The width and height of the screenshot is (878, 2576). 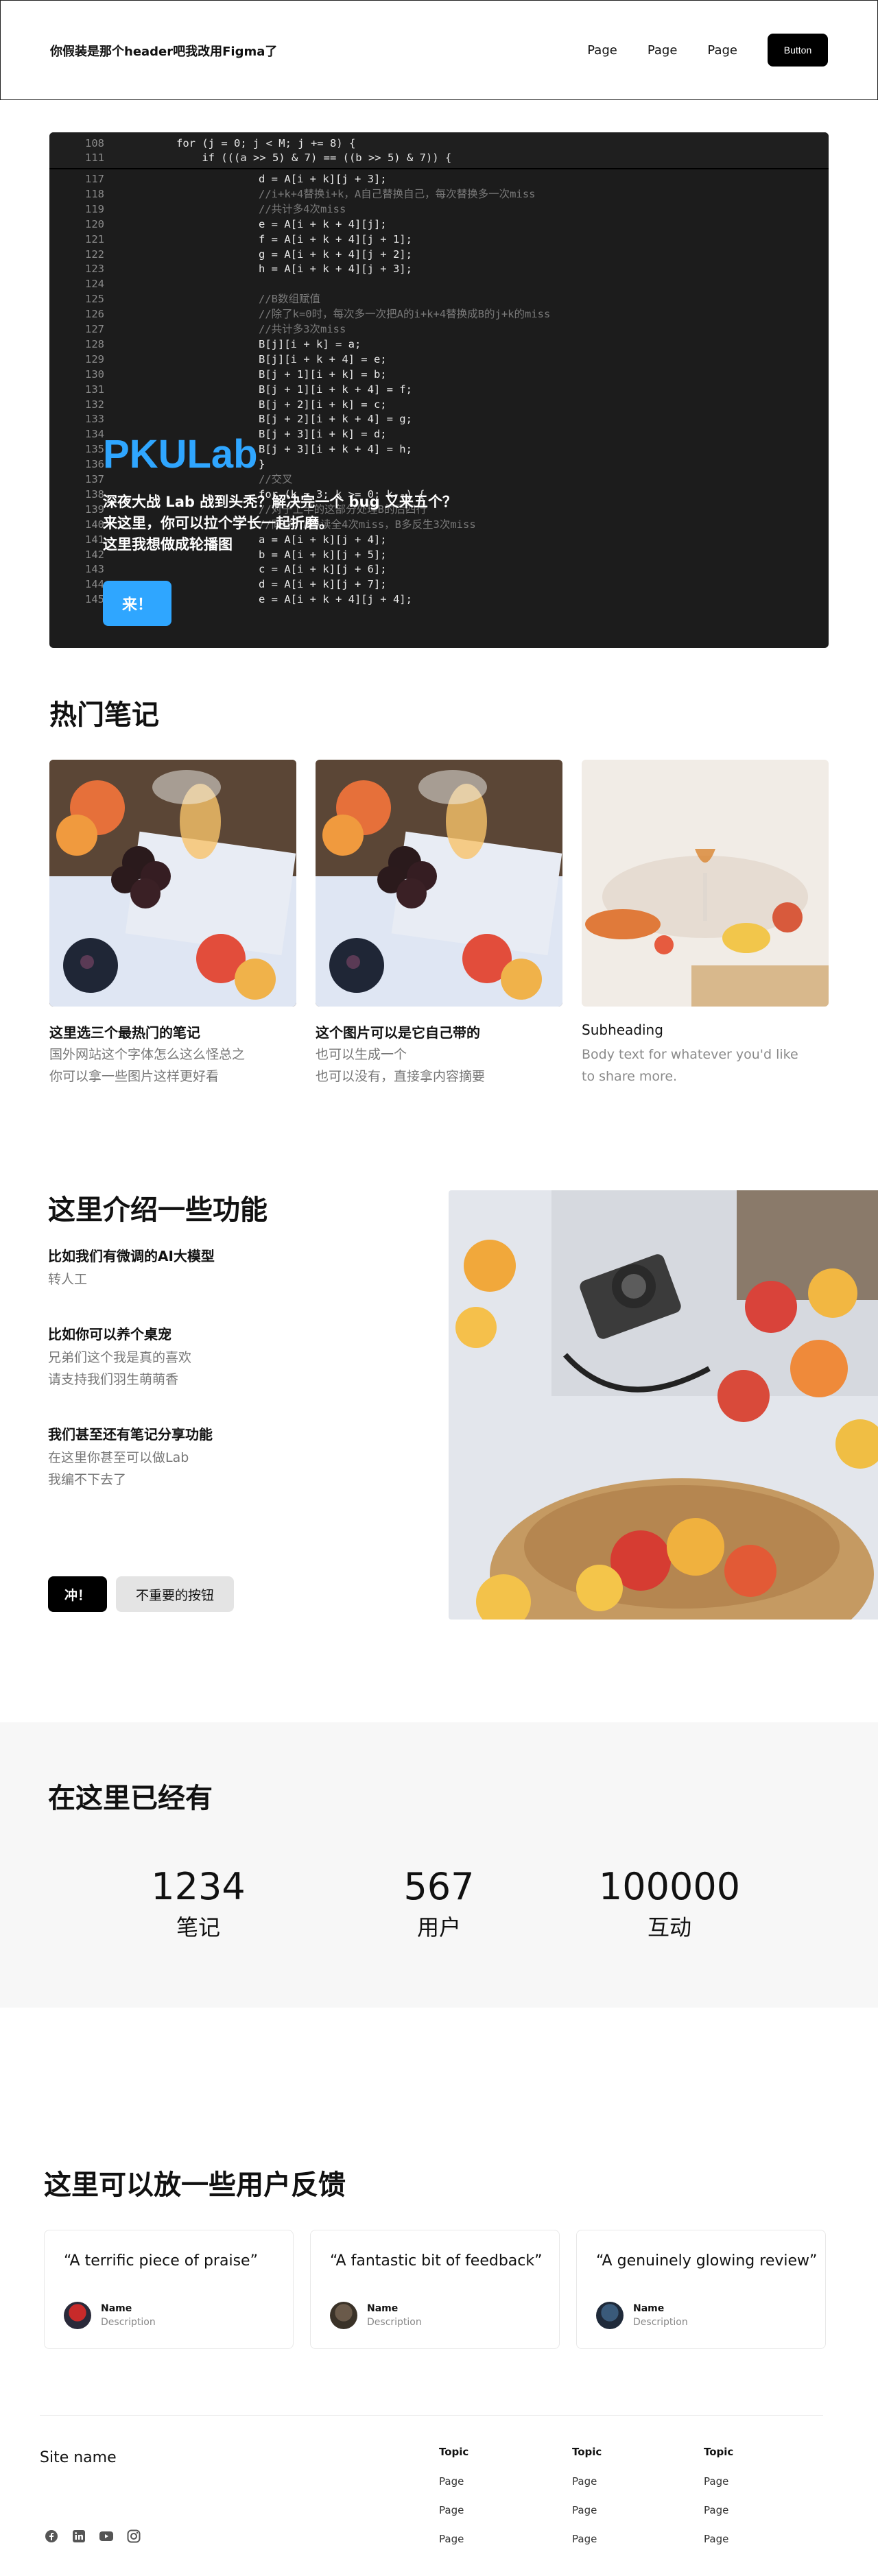 I want to click on code-line-text: e = A[i + k + 4][j + 4];, so click(x=336, y=599).